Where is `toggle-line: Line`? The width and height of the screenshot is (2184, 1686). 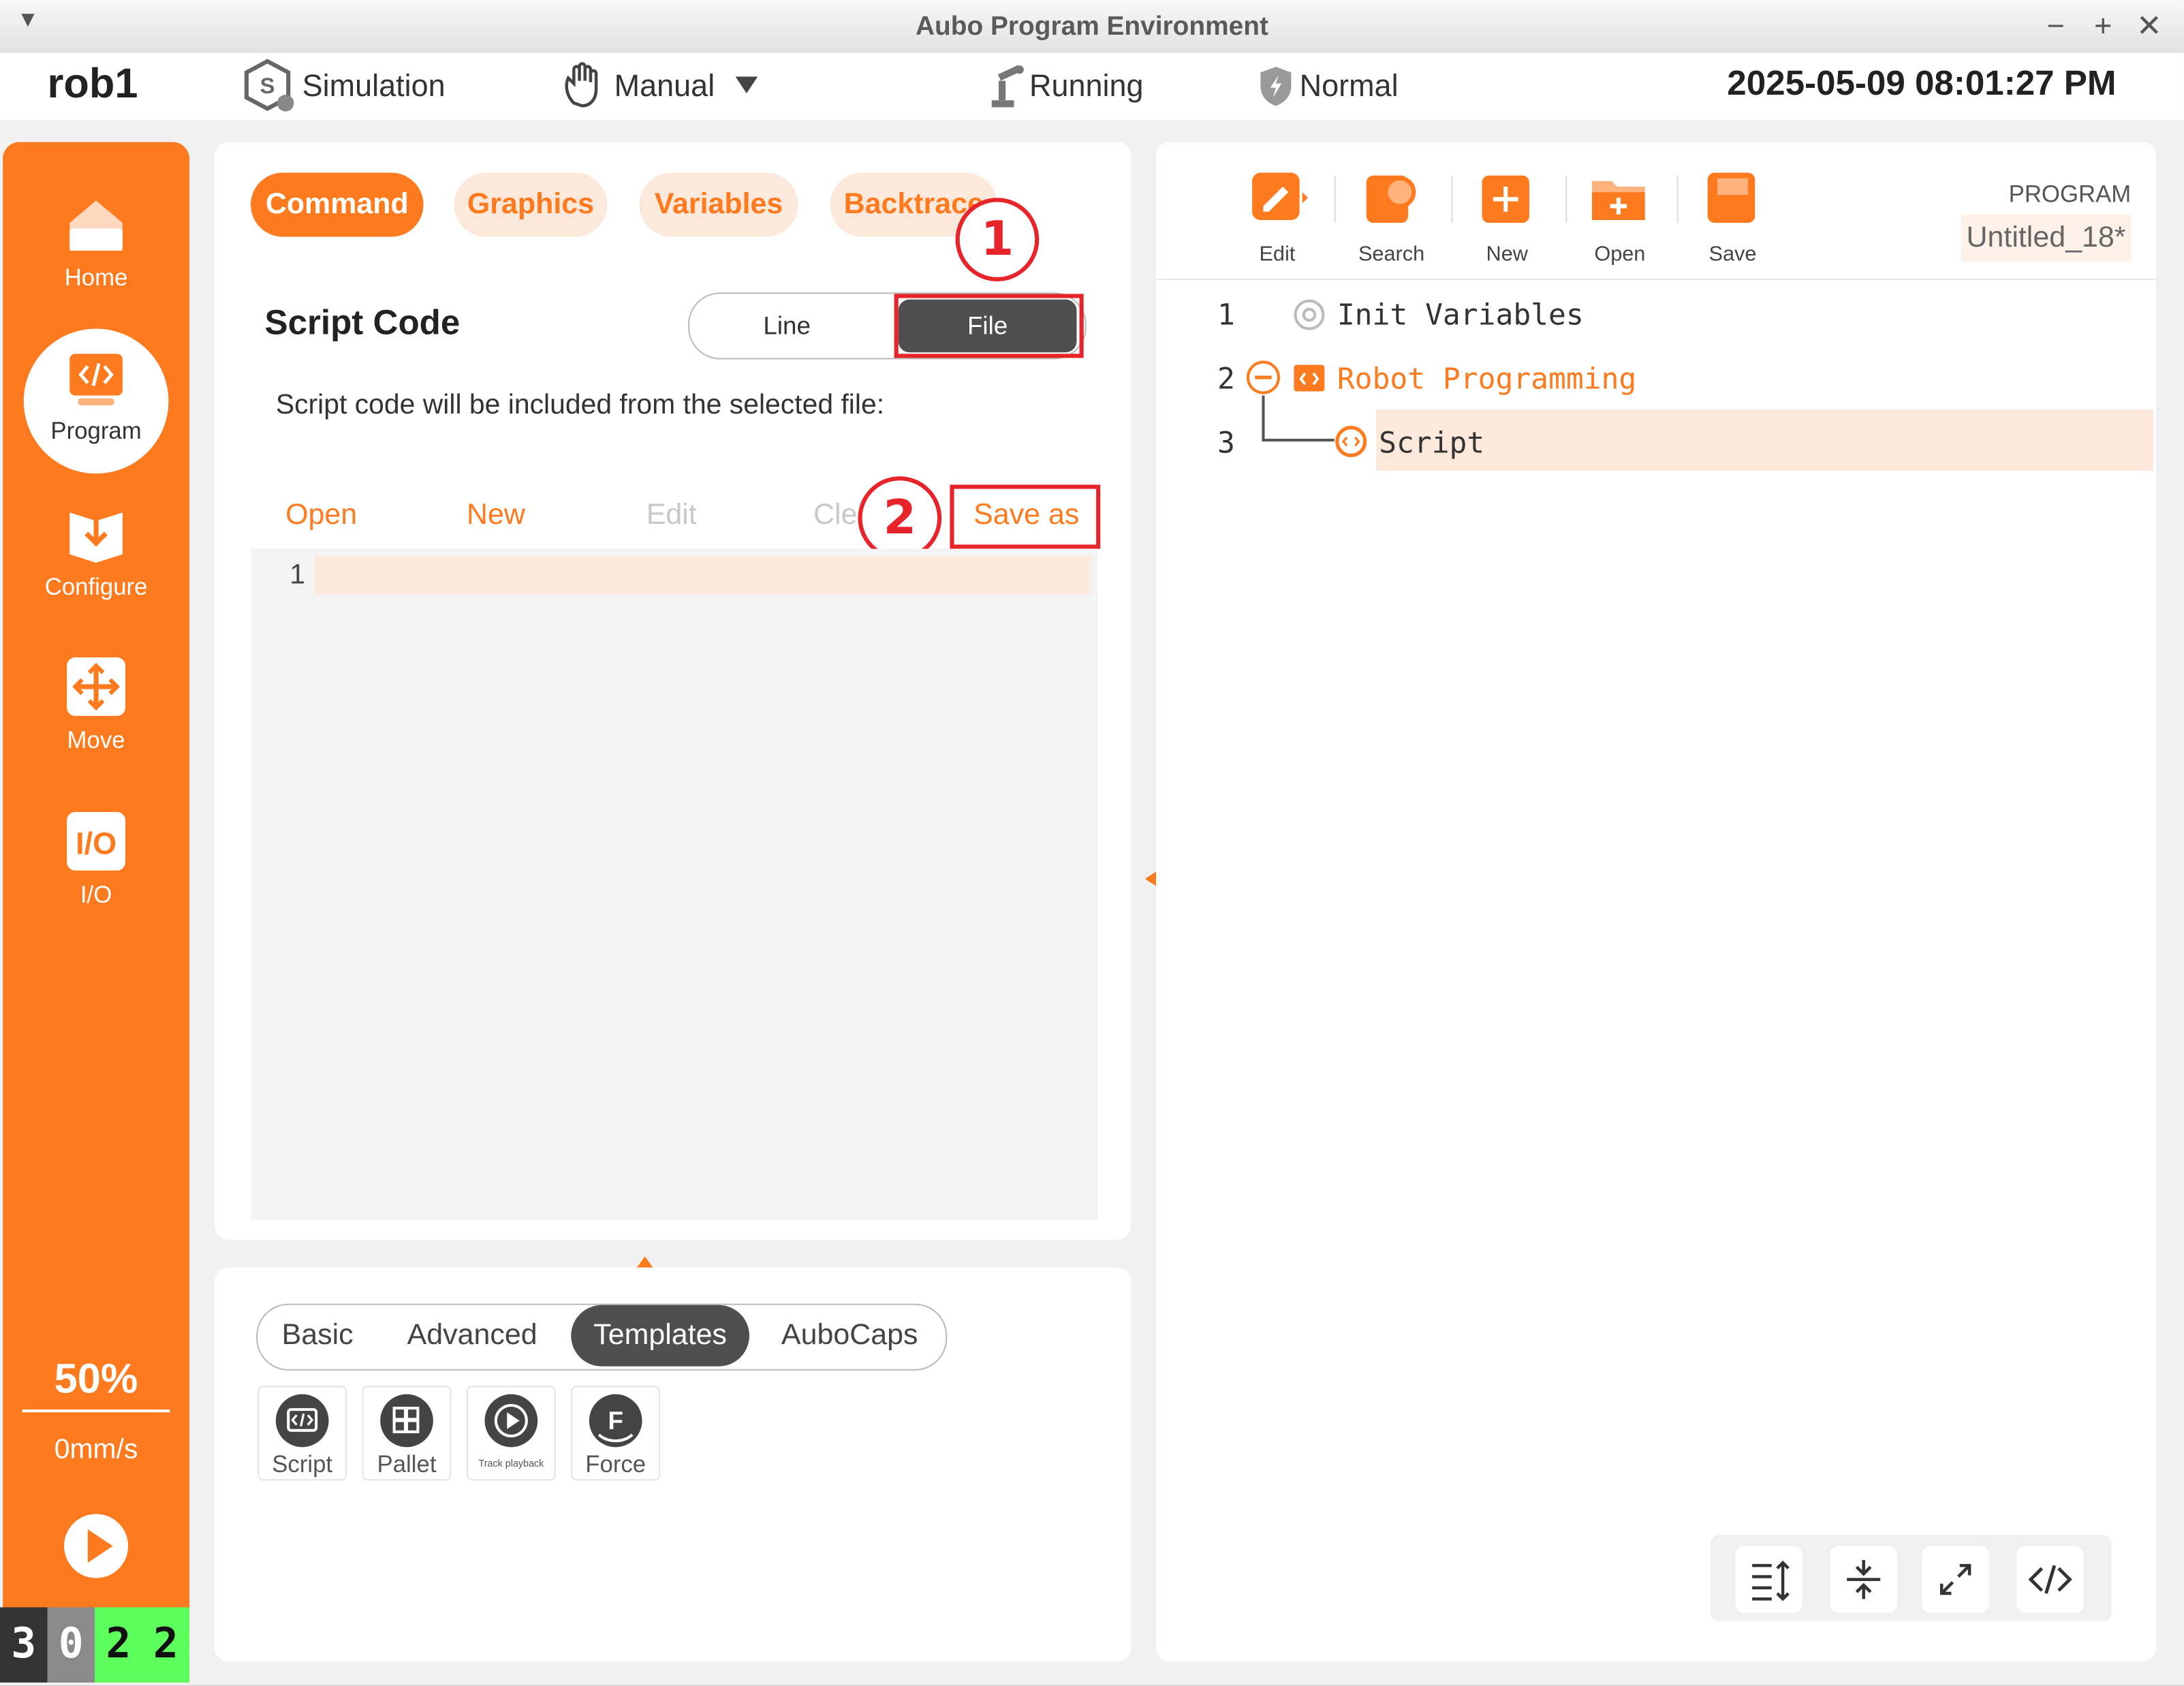
toggle-line: Line is located at coordinates (786, 326).